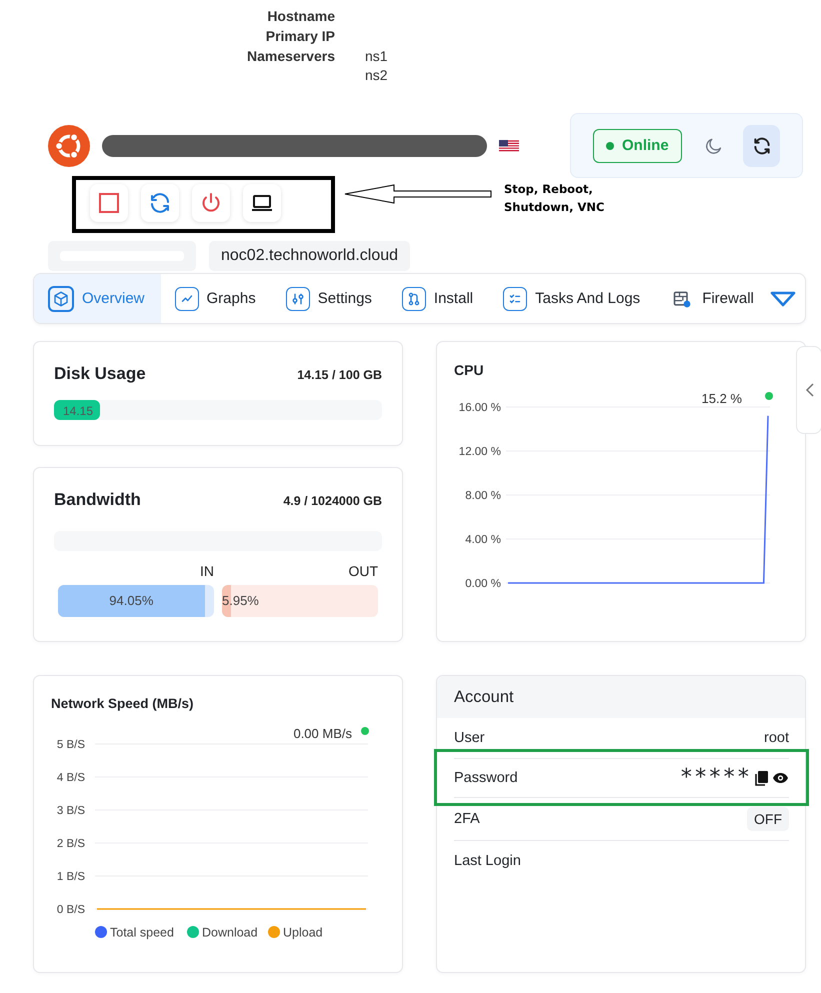  What do you see at coordinates (206, 571) in the screenshot?
I see `in-label: IN` at bounding box center [206, 571].